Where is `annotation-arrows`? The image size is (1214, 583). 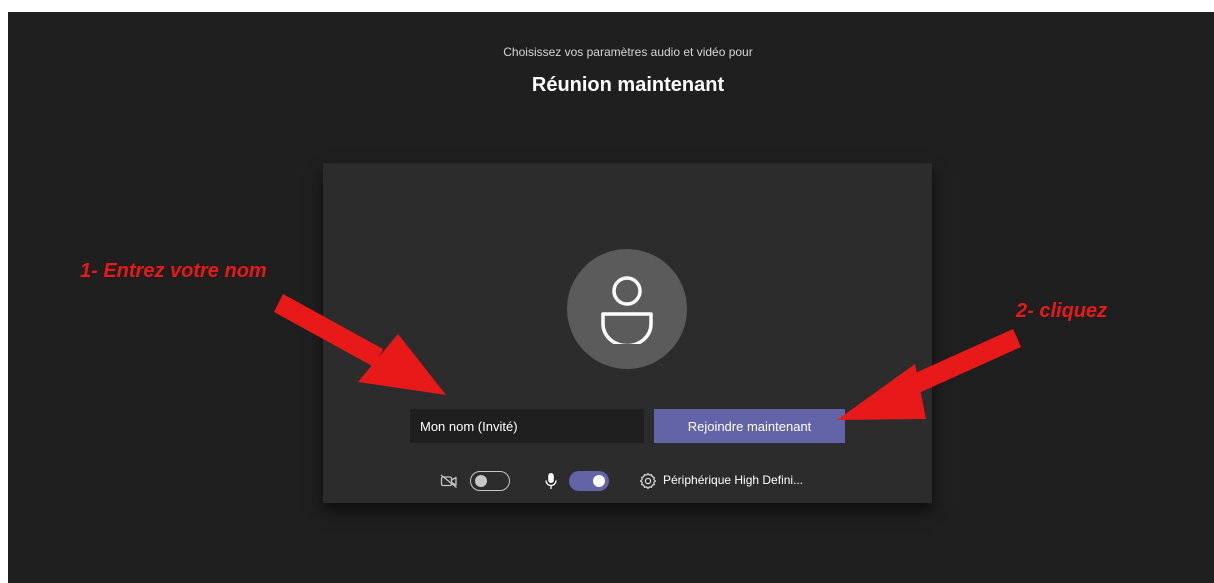
annotation-arrows is located at coordinates (647, 357).